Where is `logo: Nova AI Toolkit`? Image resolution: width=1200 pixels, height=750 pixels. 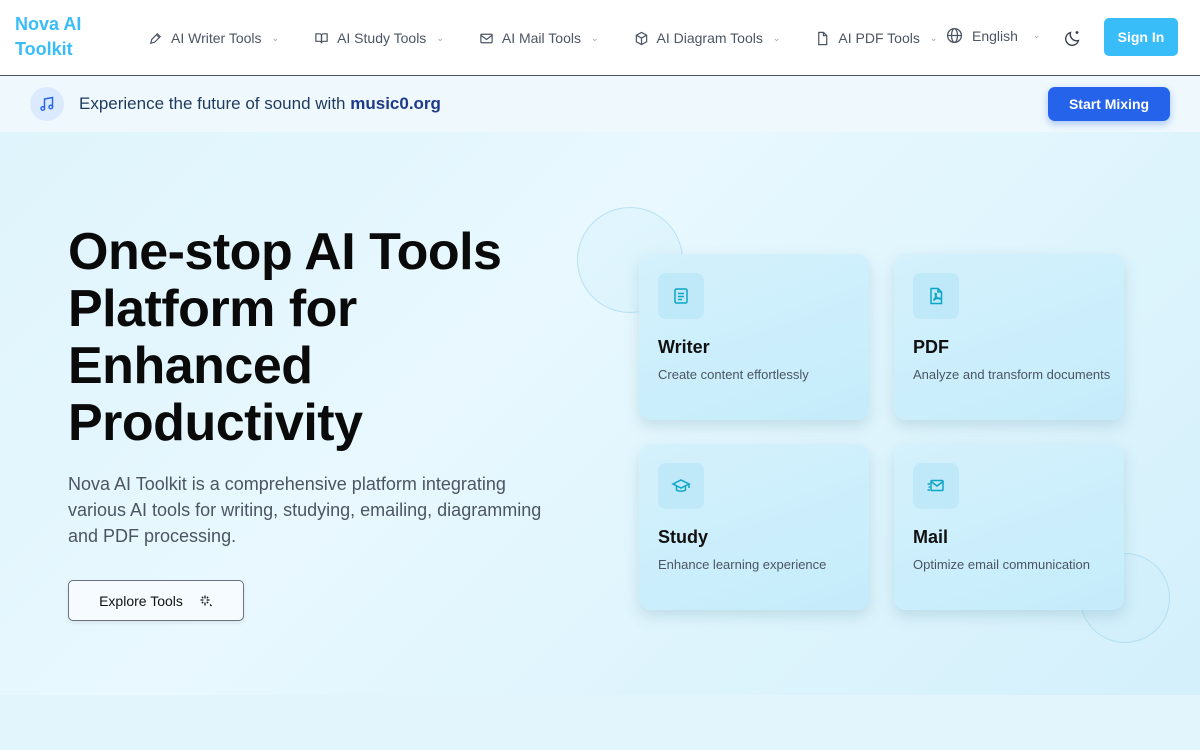 logo: Nova AI Toolkit is located at coordinates (65, 37).